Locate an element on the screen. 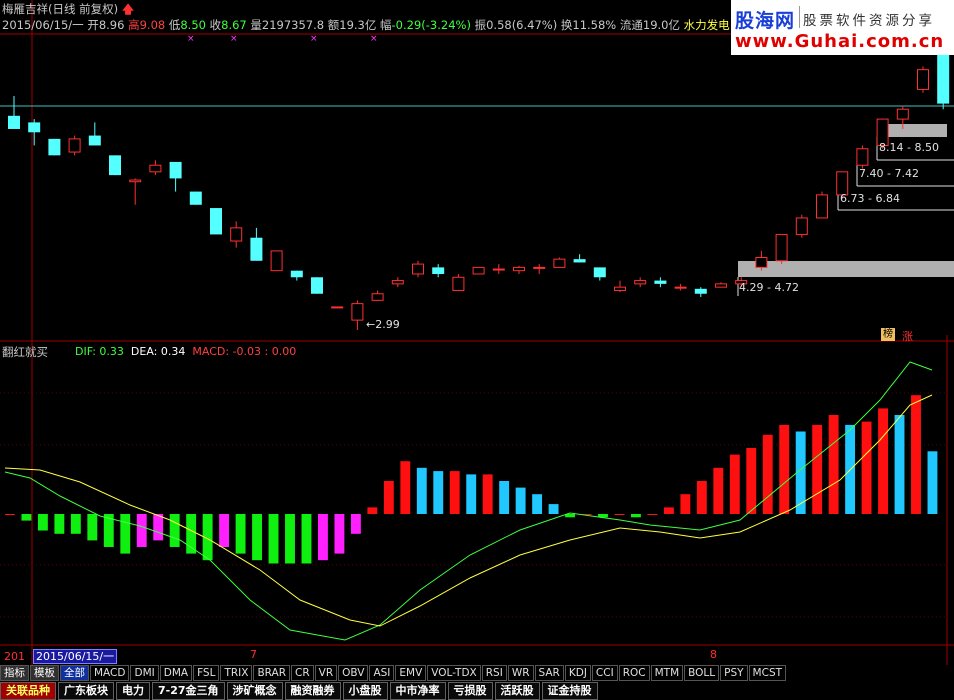 The height and width of the screenshot is (700, 954). logo-line1: 股海网 is located at coordinates (765, 21).